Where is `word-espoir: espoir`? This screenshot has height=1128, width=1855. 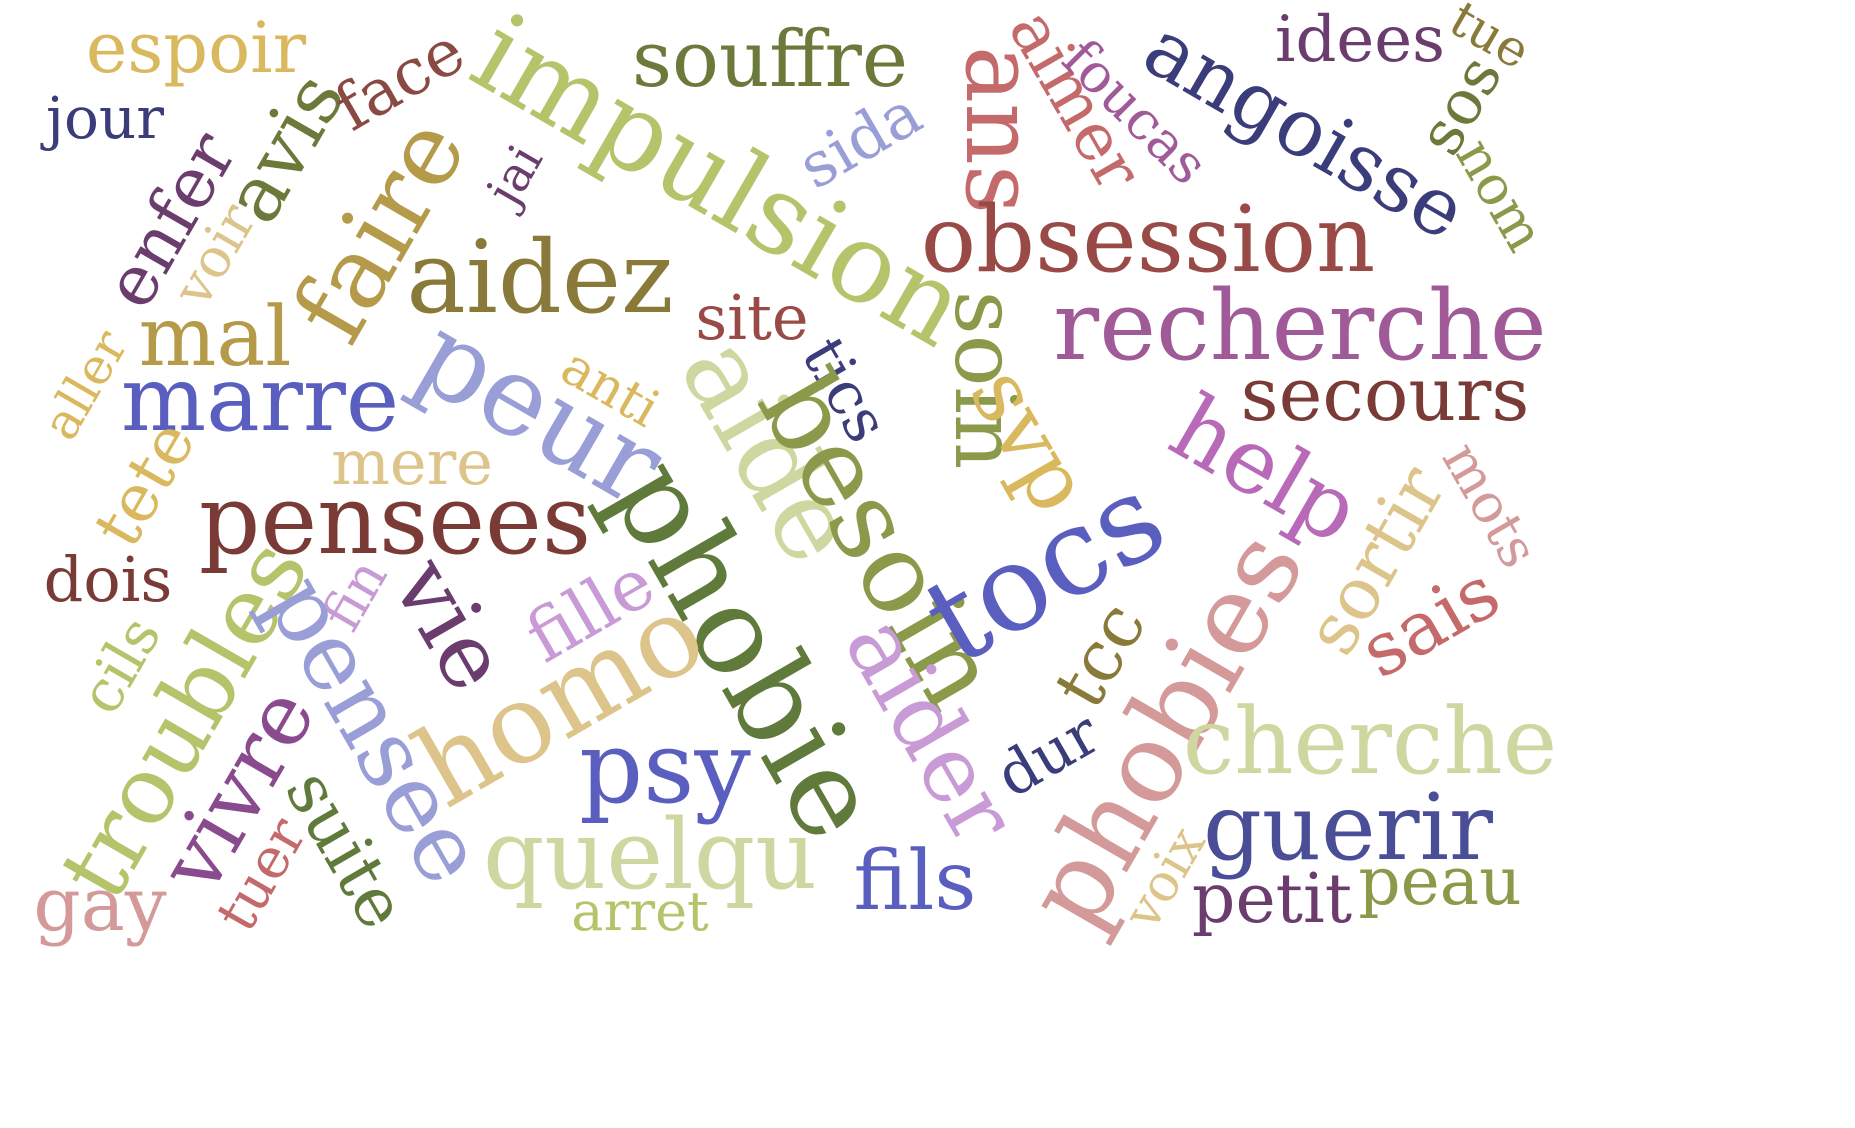 word-espoir: espoir is located at coordinates (196, 48).